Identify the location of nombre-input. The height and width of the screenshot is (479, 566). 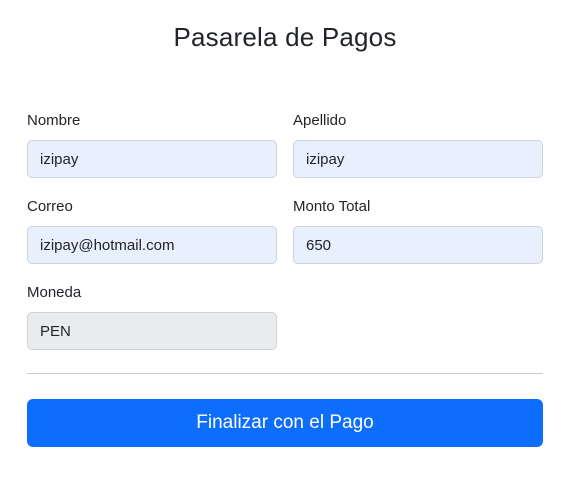
(152, 159).